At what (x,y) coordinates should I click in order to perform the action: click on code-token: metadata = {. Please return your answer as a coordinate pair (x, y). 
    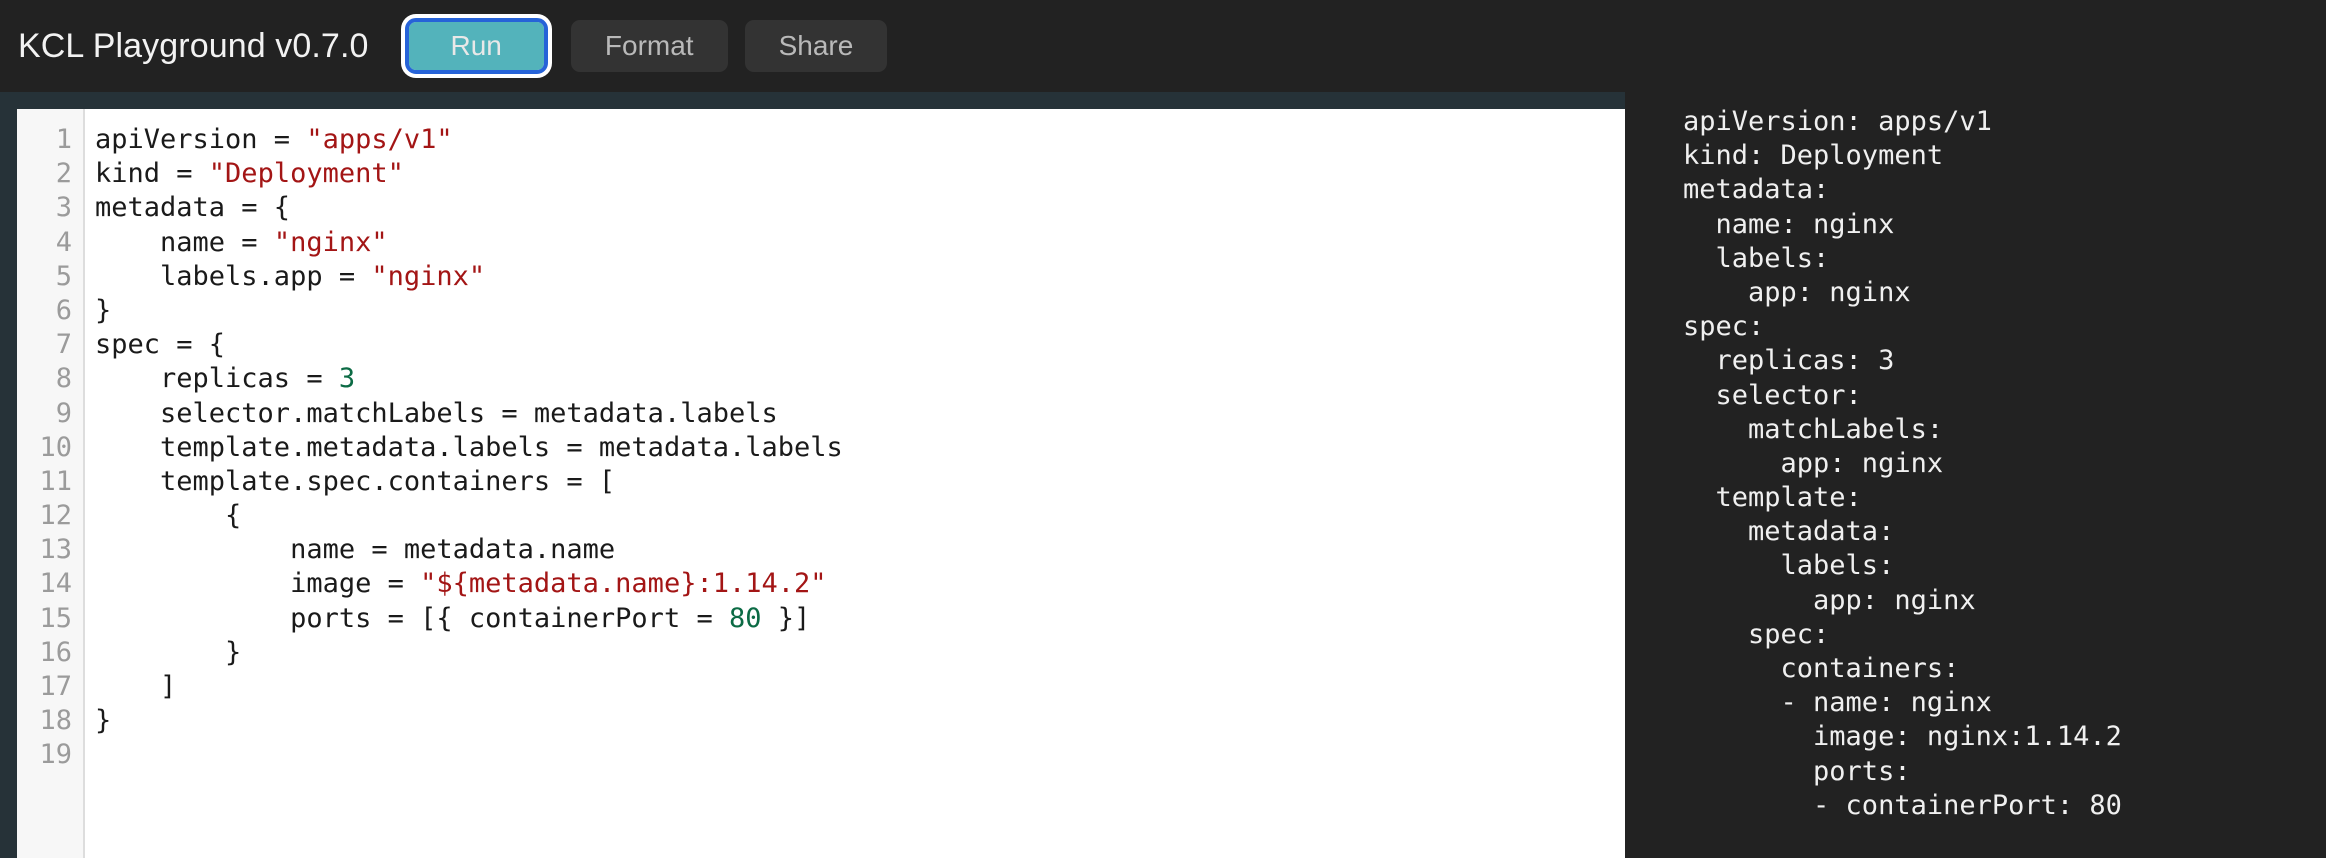
    Looking at the image, I should click on (193, 208).